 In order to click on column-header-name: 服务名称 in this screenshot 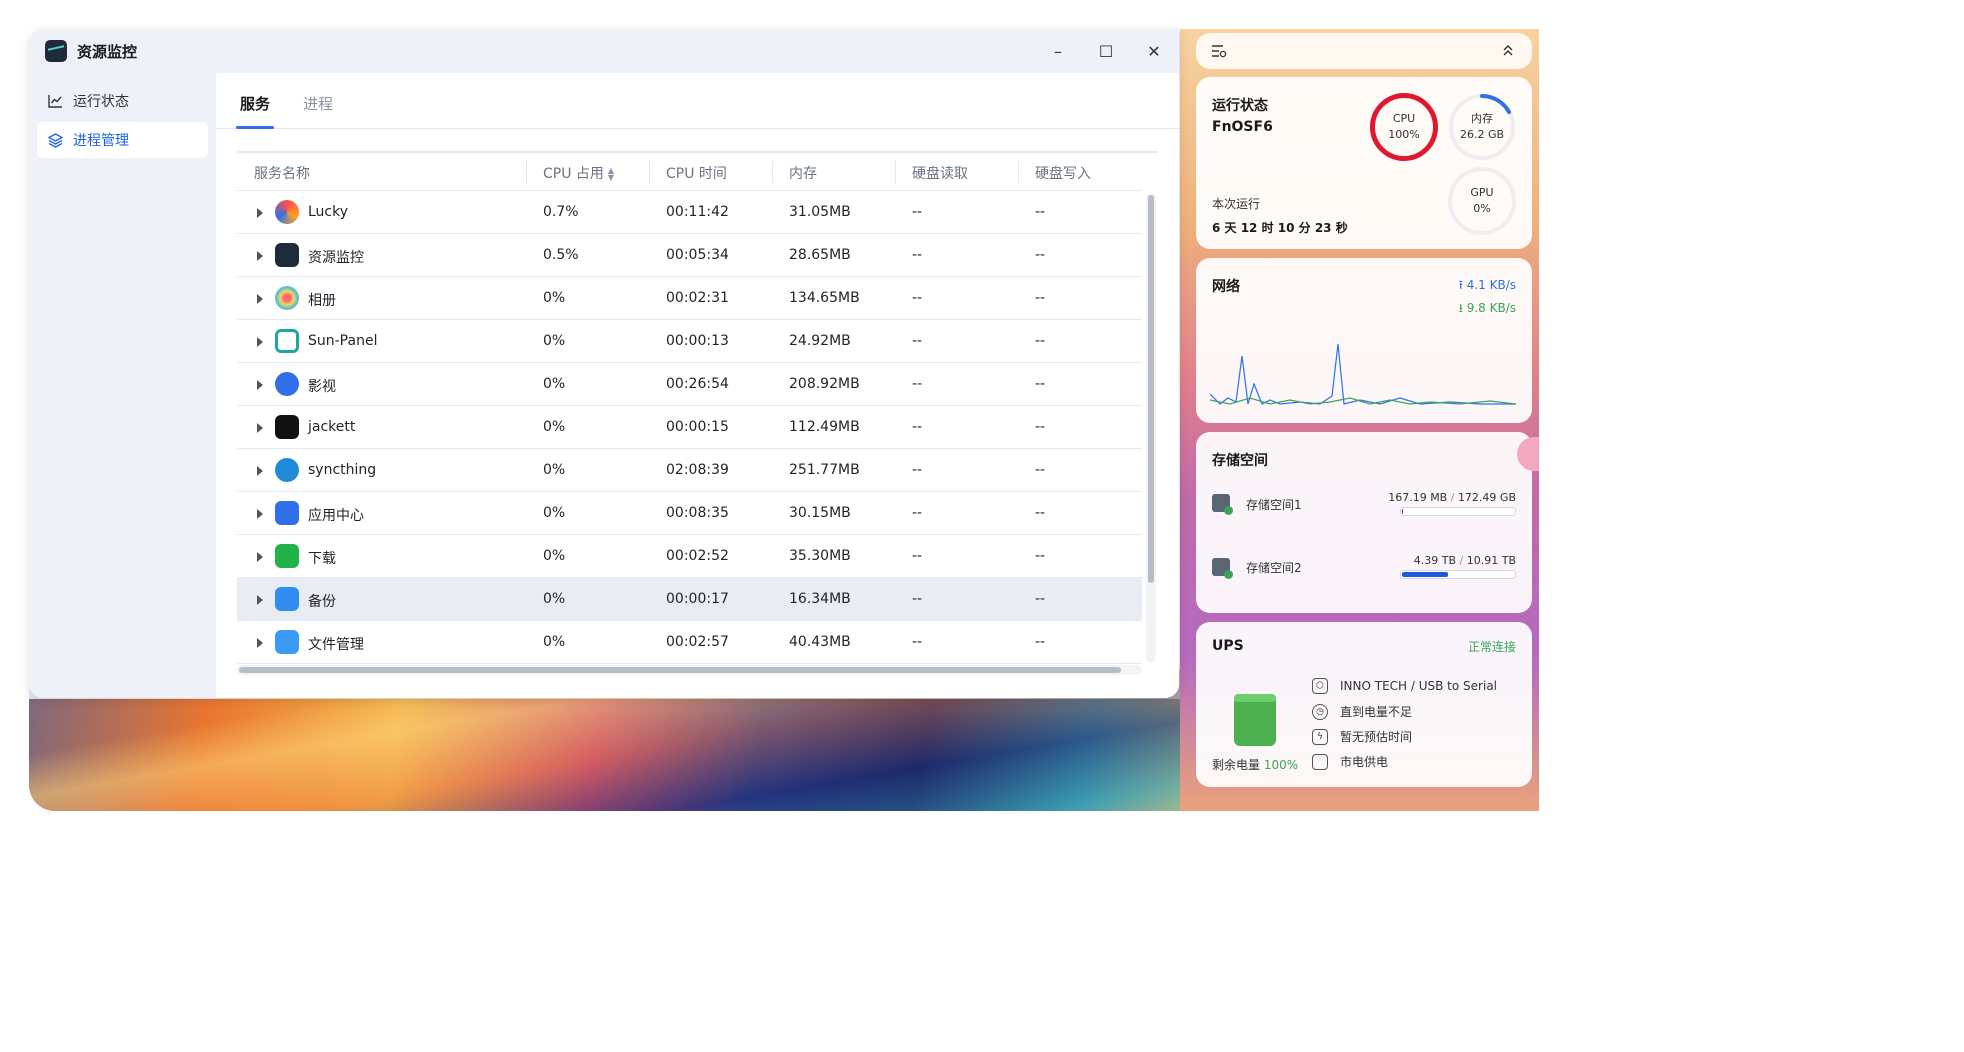, I will do `click(282, 173)`.